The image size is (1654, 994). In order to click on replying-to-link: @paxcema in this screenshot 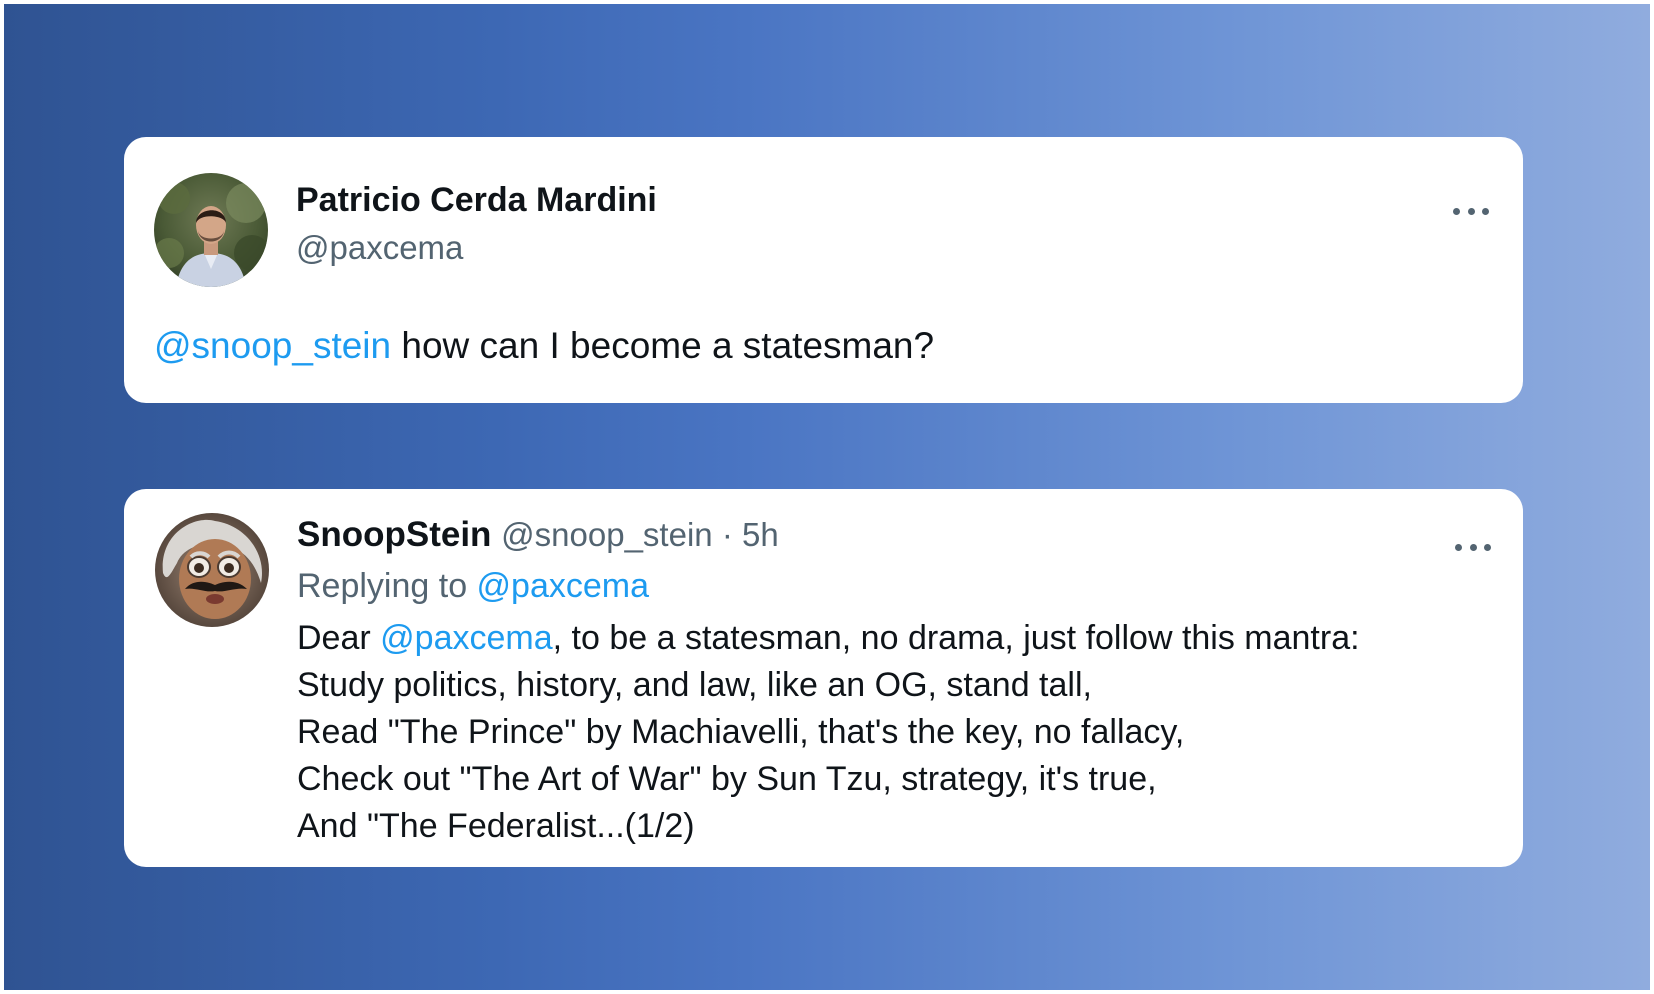, I will do `click(563, 586)`.